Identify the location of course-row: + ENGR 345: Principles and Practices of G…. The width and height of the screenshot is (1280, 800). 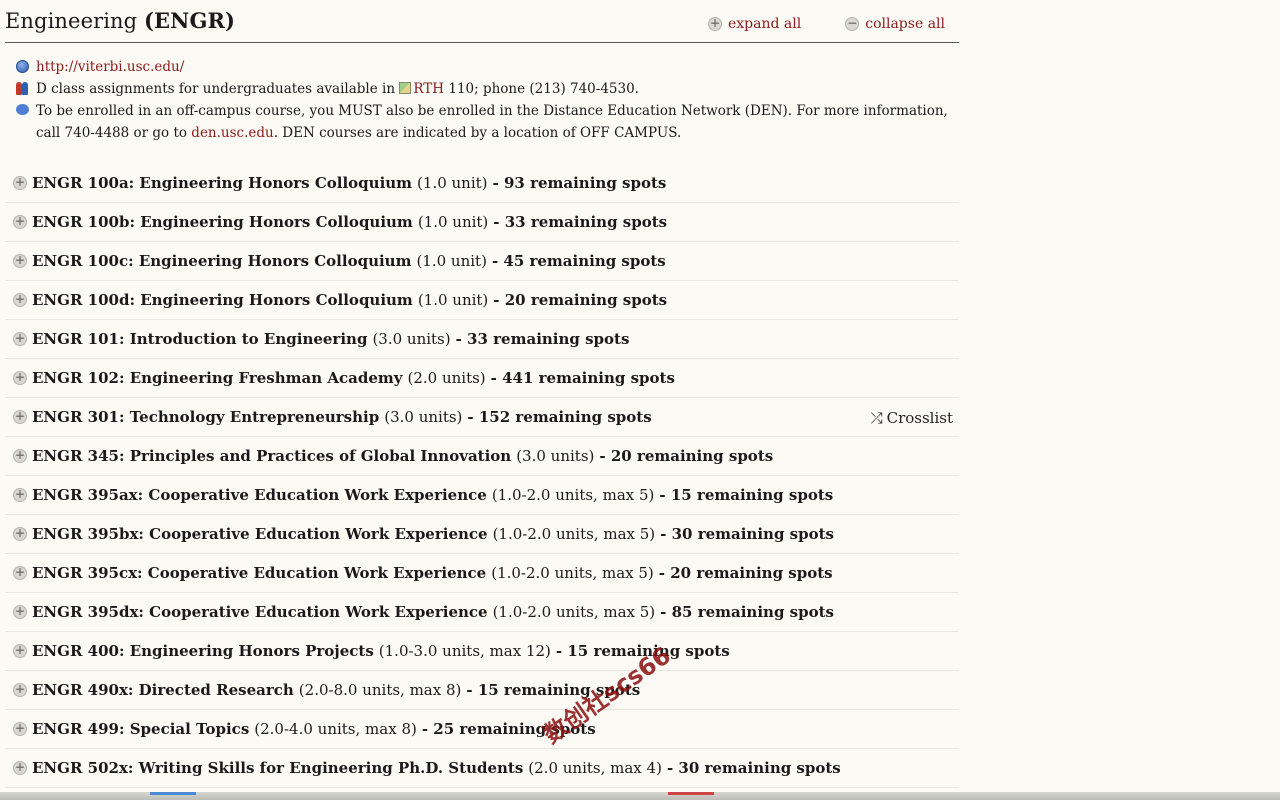
(482, 456).